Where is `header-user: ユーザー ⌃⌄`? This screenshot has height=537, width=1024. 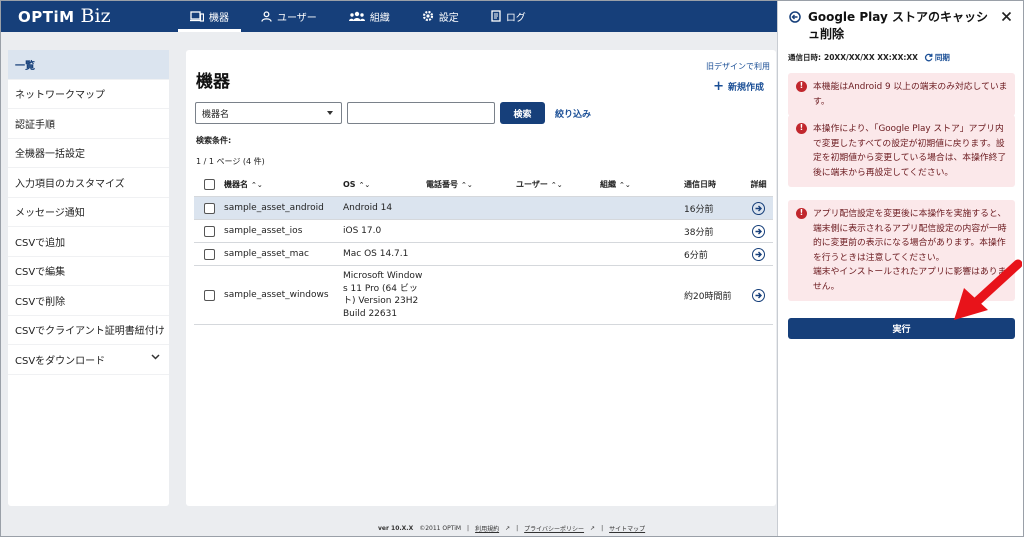 header-user: ユーザー ⌃⌄ is located at coordinates (558, 184).